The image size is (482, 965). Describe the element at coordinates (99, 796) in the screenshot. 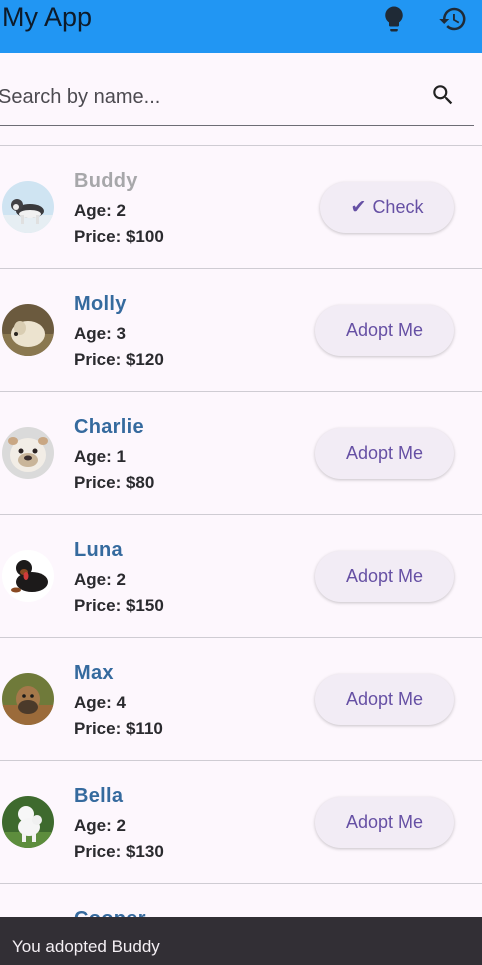

I see `pet-name: Bella` at that location.